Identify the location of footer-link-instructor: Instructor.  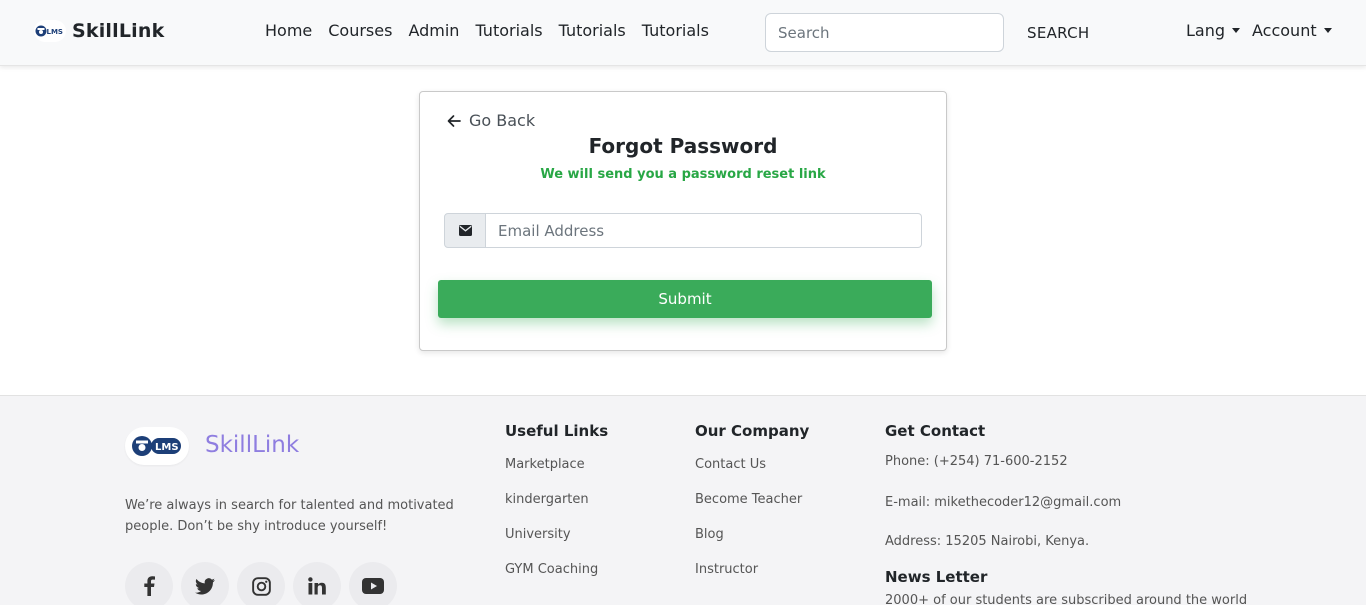
(752, 578).